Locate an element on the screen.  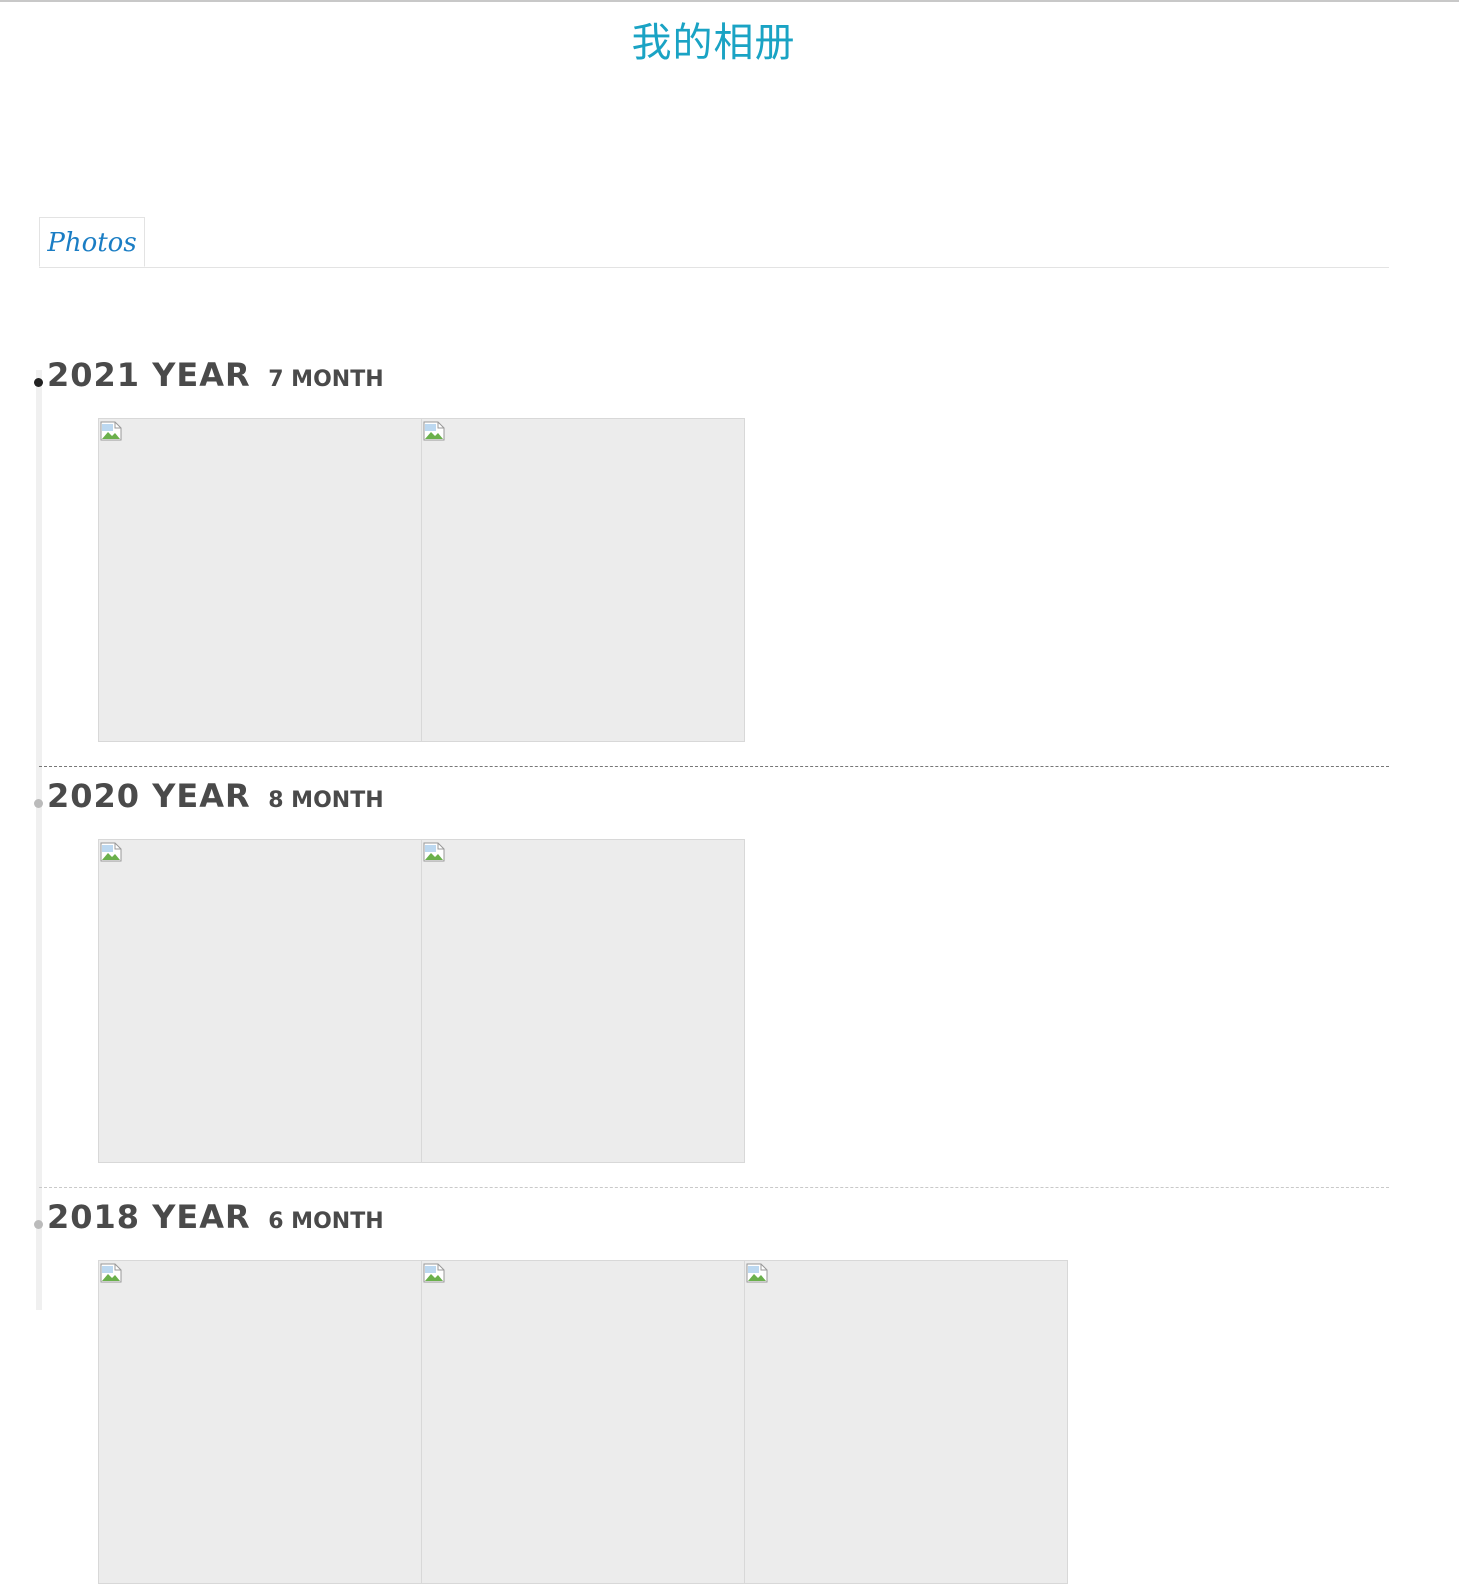
tab-photos: Photos is located at coordinates (92, 242).